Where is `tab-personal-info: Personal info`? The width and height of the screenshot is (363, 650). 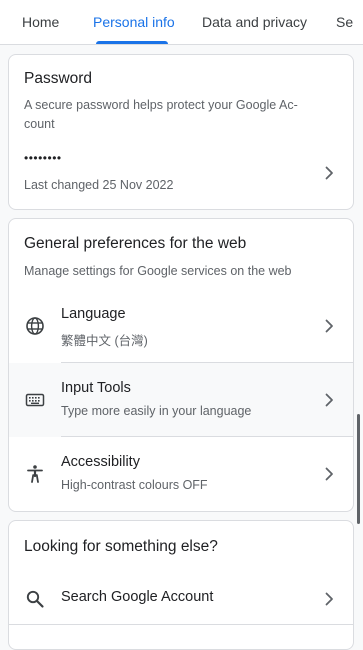 tab-personal-info: Personal info is located at coordinates (134, 22).